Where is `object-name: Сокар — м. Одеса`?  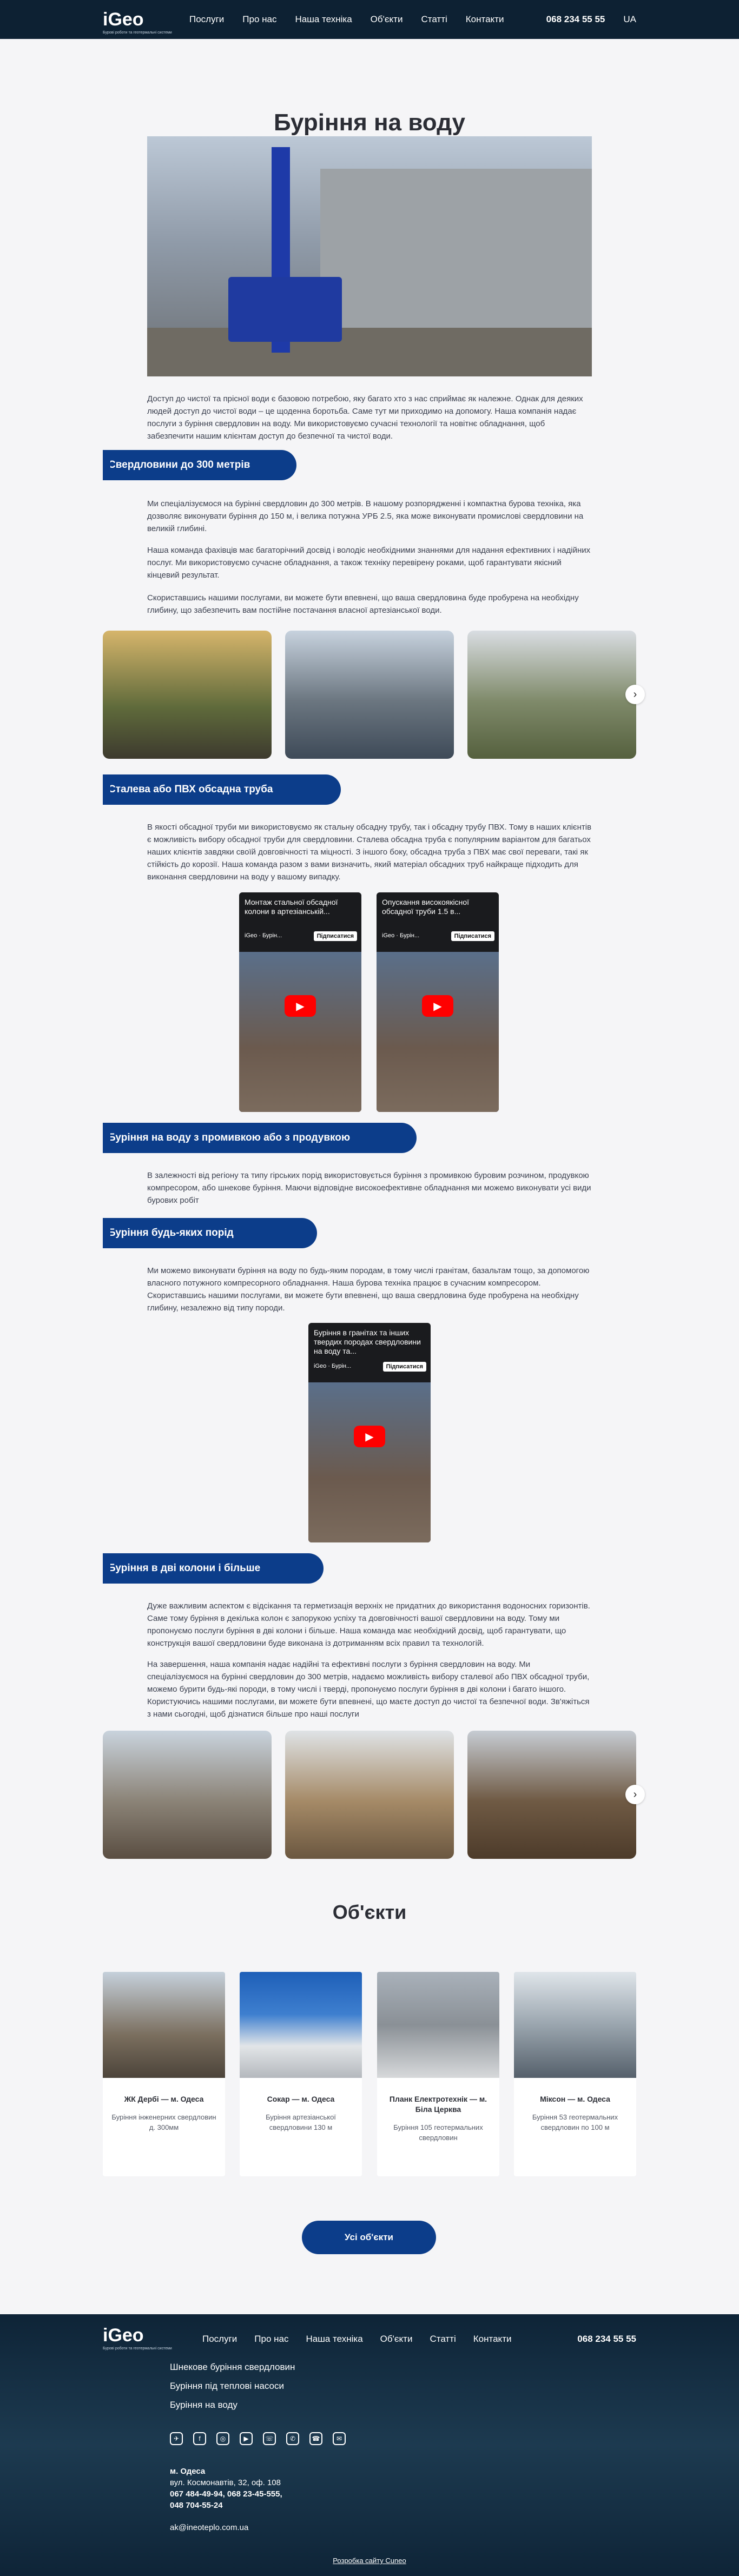
object-name: Сокар — м. Одеса is located at coordinates (301, 2099).